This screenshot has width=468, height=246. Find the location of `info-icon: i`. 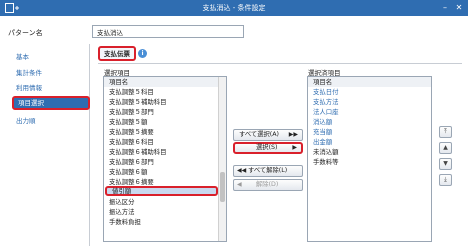

info-icon: i is located at coordinates (142, 53).